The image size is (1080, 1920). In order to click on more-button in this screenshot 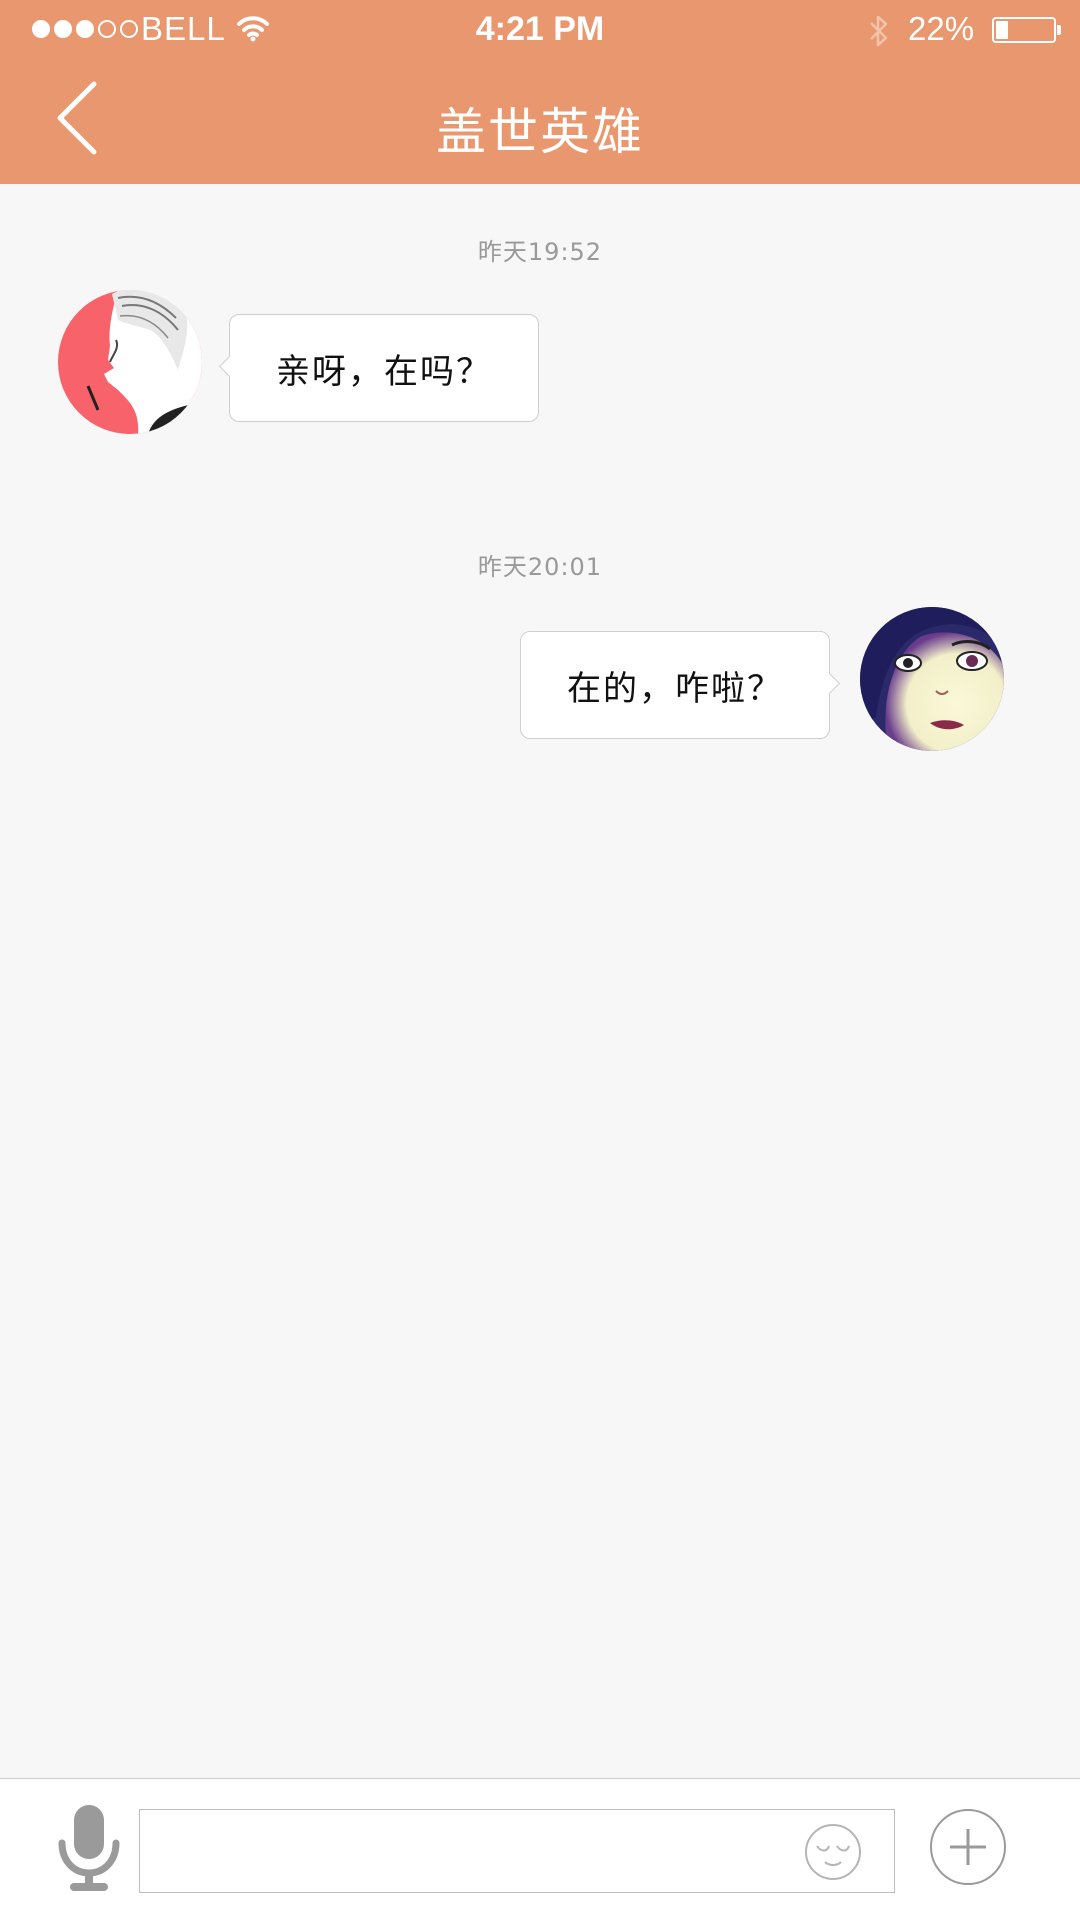, I will do `click(968, 1849)`.